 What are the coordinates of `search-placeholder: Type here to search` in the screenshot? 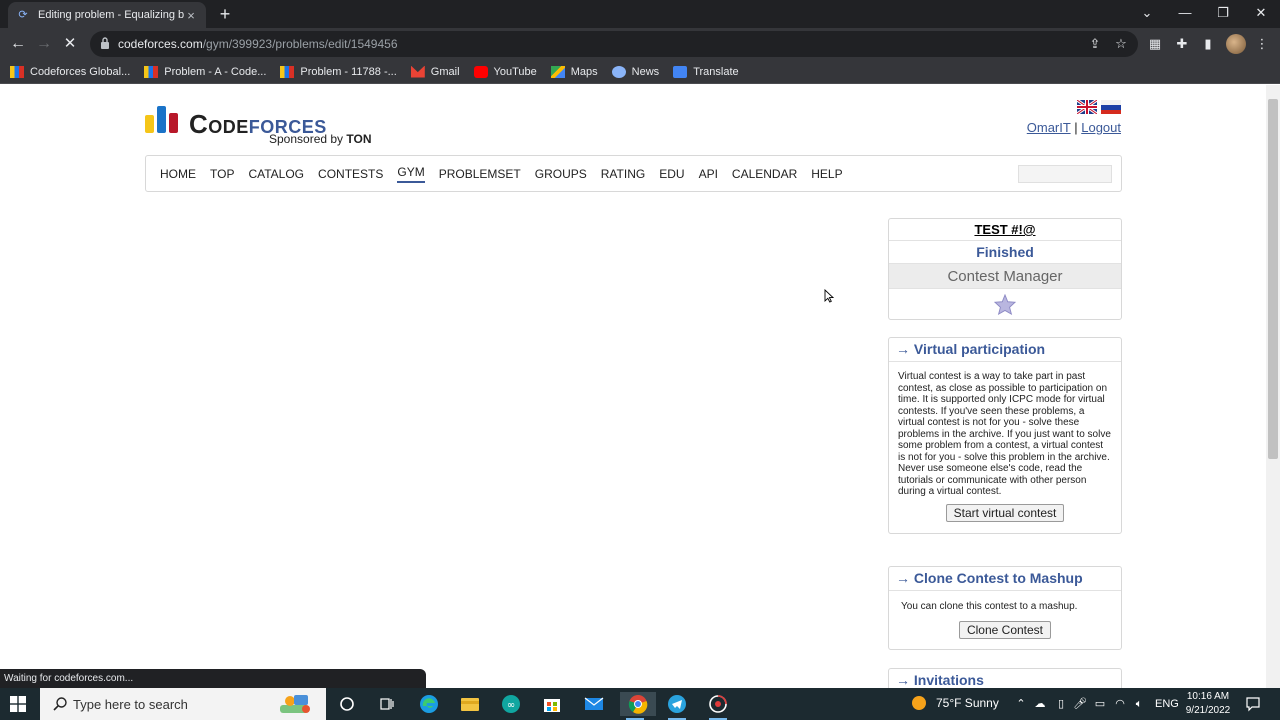 It's located at (130, 704).